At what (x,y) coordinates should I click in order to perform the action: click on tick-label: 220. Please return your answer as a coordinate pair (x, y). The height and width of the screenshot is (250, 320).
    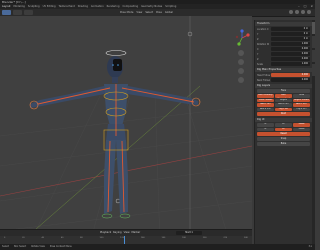
    Looking at the image, I should click on (225, 238).